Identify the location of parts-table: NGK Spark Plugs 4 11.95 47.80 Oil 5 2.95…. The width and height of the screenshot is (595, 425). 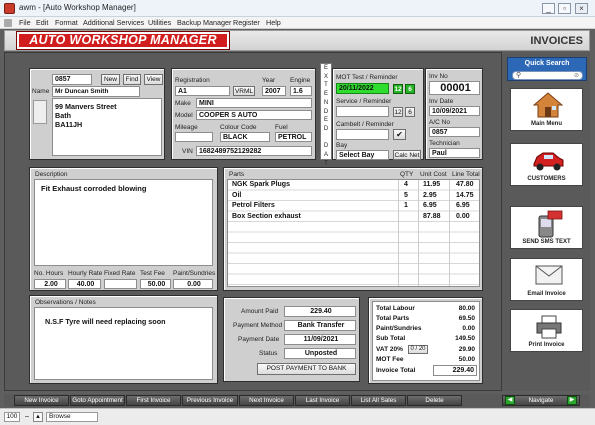
(353, 233).